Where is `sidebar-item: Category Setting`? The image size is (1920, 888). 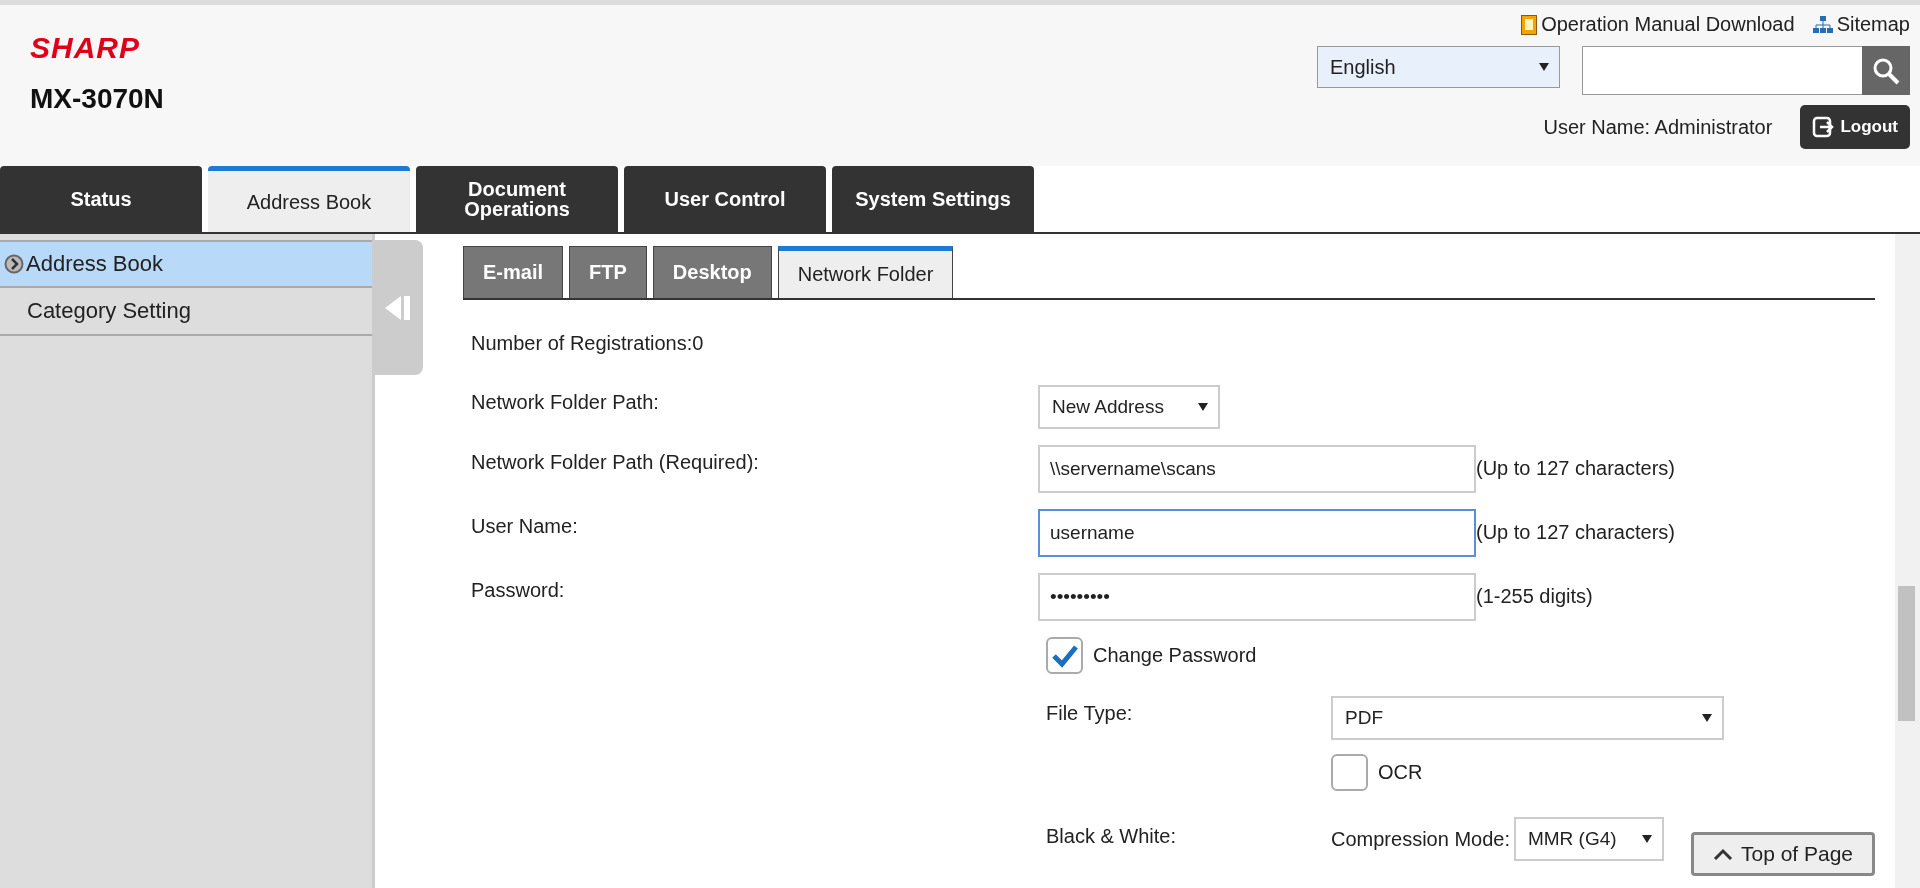 sidebar-item: Category Setting is located at coordinates (186, 312).